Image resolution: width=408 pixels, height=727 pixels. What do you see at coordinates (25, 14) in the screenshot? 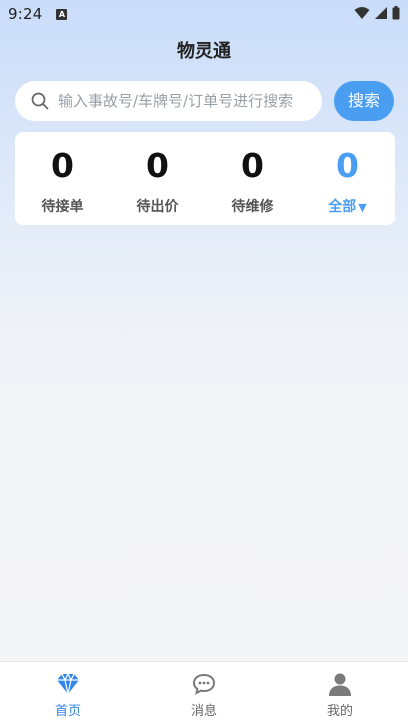
I see `status-time: 9:24` at bounding box center [25, 14].